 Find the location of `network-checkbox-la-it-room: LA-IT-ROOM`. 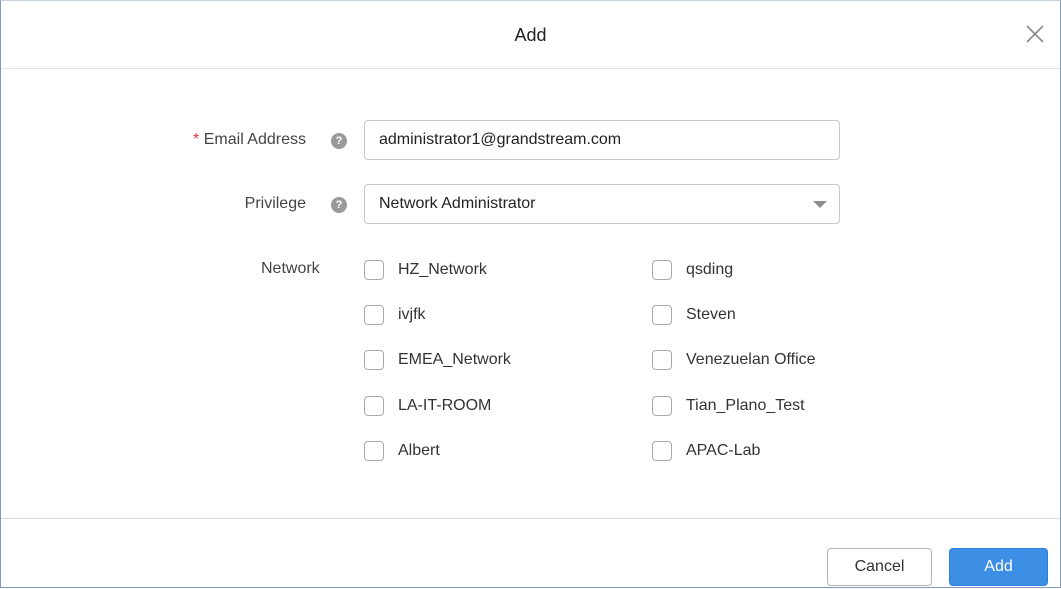

network-checkbox-la-it-room: LA-IT-ROOM is located at coordinates (427, 406).